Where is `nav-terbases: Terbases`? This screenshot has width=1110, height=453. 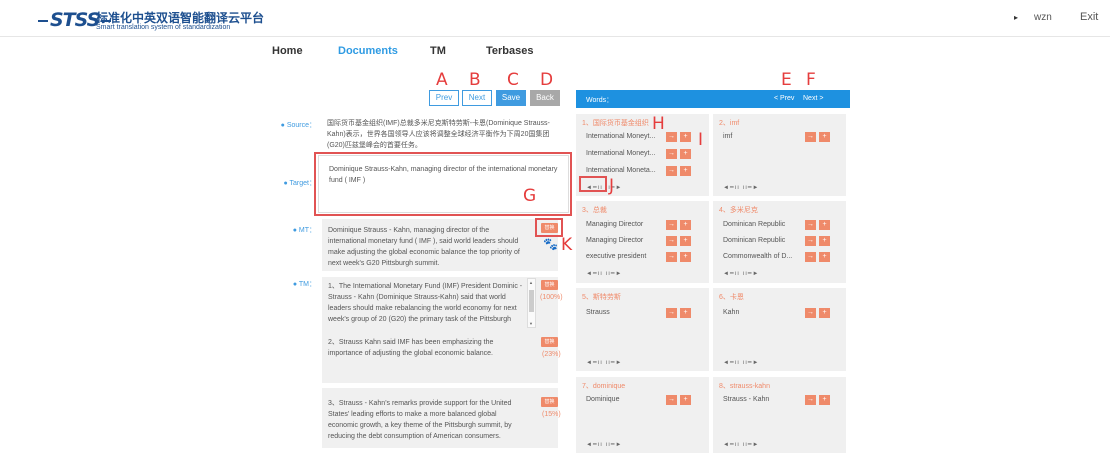
nav-terbases: Terbases is located at coordinates (510, 53).